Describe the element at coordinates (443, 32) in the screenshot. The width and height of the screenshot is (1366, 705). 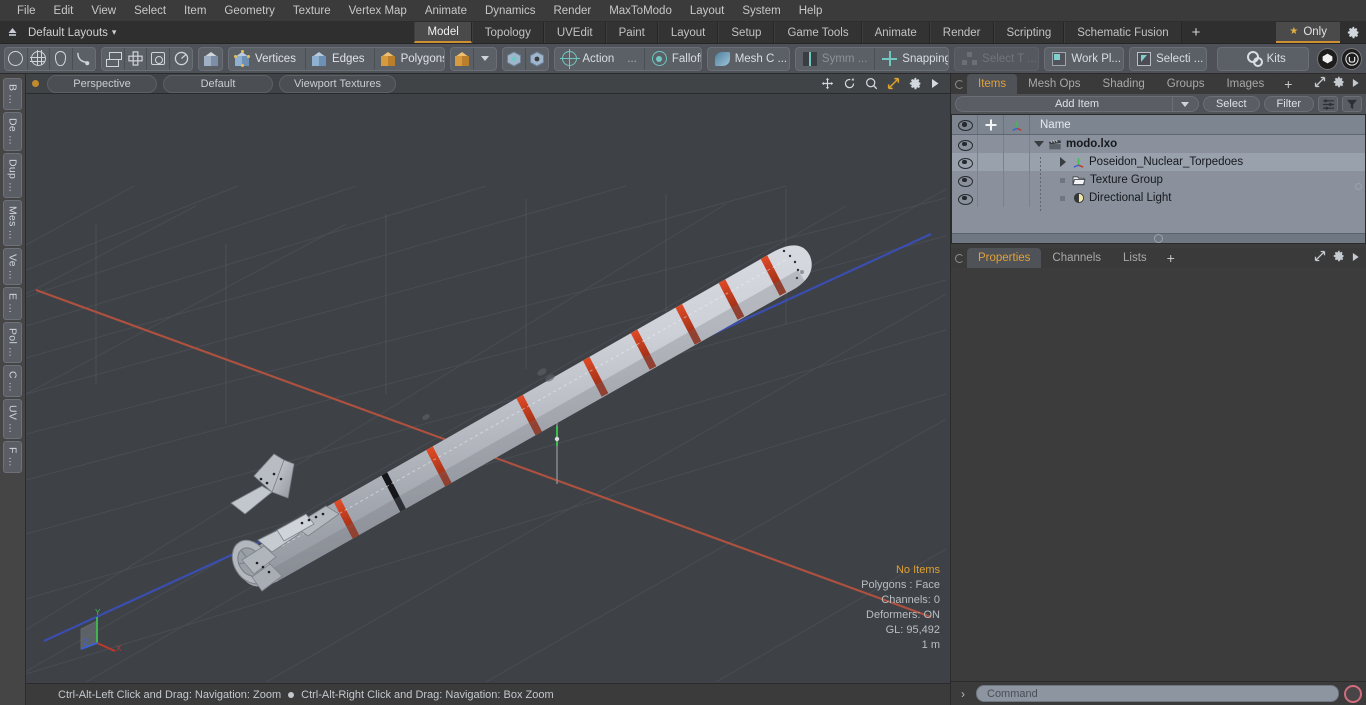
I see `layout-tab-model: Model` at that location.